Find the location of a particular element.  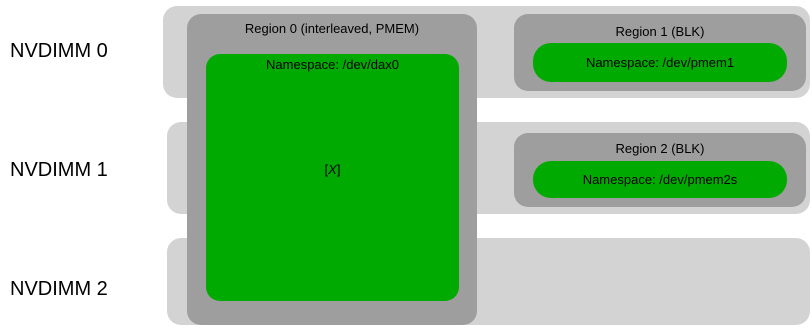

region-1: Region 1 (BLK) Namespace: /dev/pmem1 is located at coordinates (660, 52).